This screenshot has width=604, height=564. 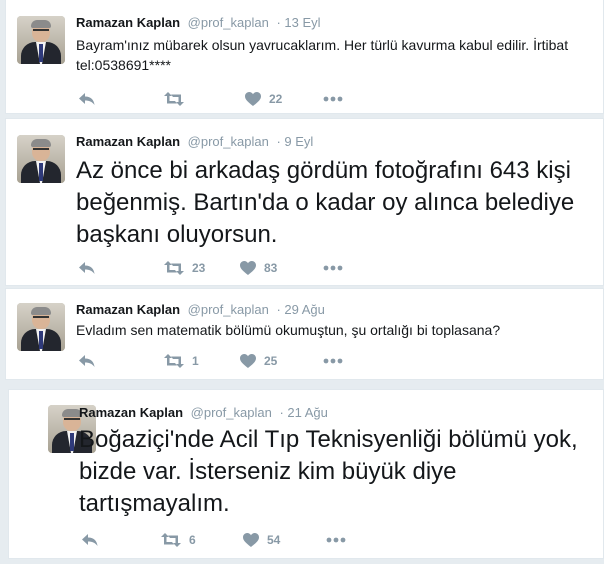 I want to click on tweet-date: · 9 Eyl, so click(x=294, y=141).